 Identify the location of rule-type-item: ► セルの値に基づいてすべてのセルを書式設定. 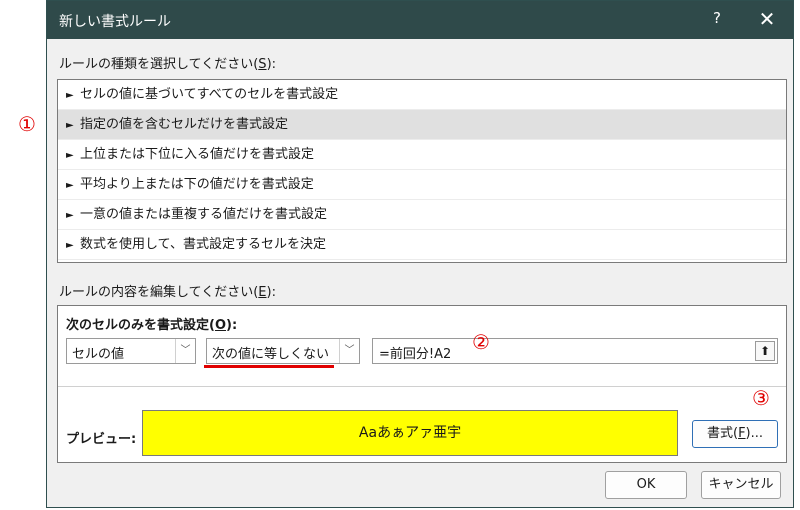
(422, 95).